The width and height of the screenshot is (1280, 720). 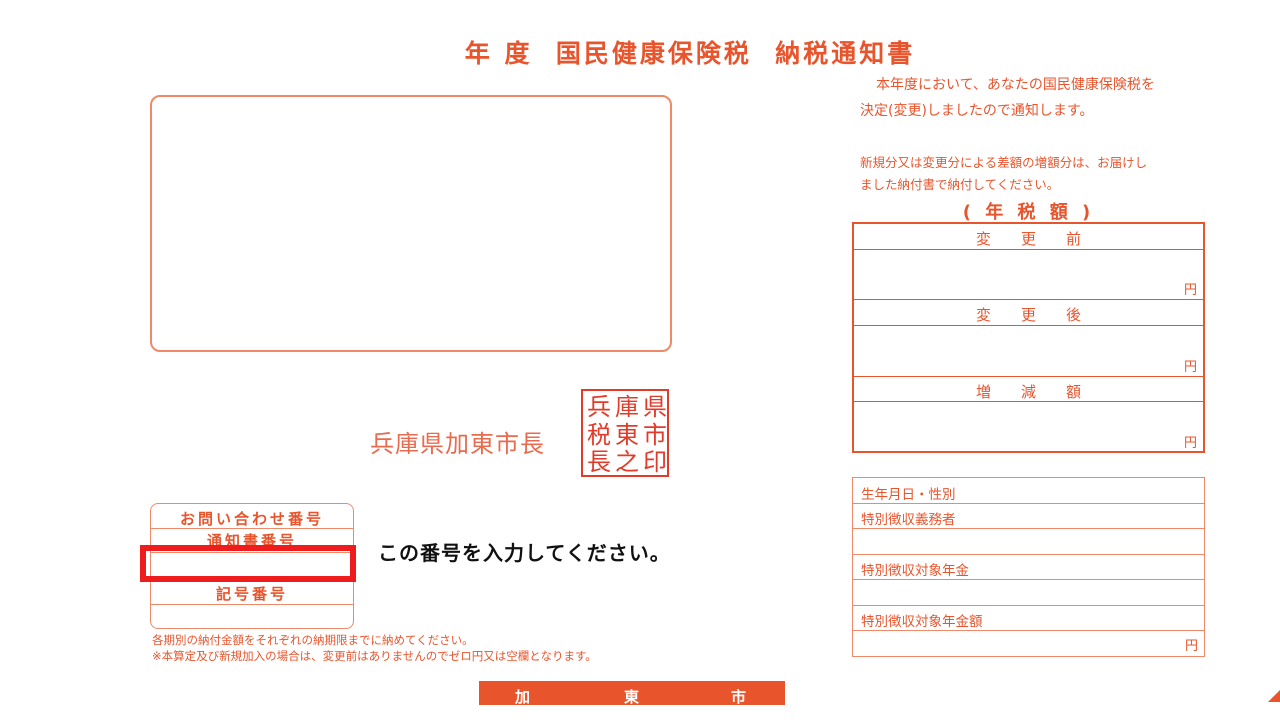 I want to click on seal-char: 東, so click(x=627, y=435).